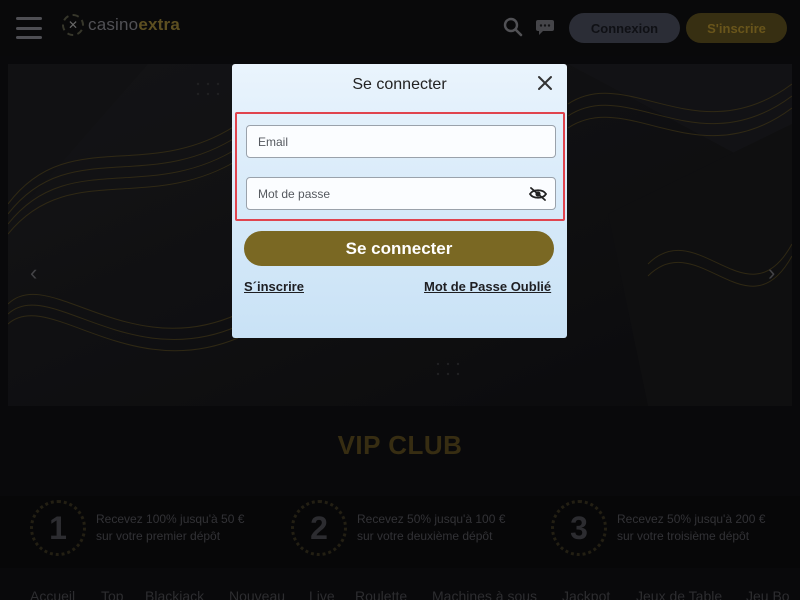  What do you see at coordinates (487, 286) in the screenshot?
I see `forgot-password-link: Mot de Passe Oublié` at bounding box center [487, 286].